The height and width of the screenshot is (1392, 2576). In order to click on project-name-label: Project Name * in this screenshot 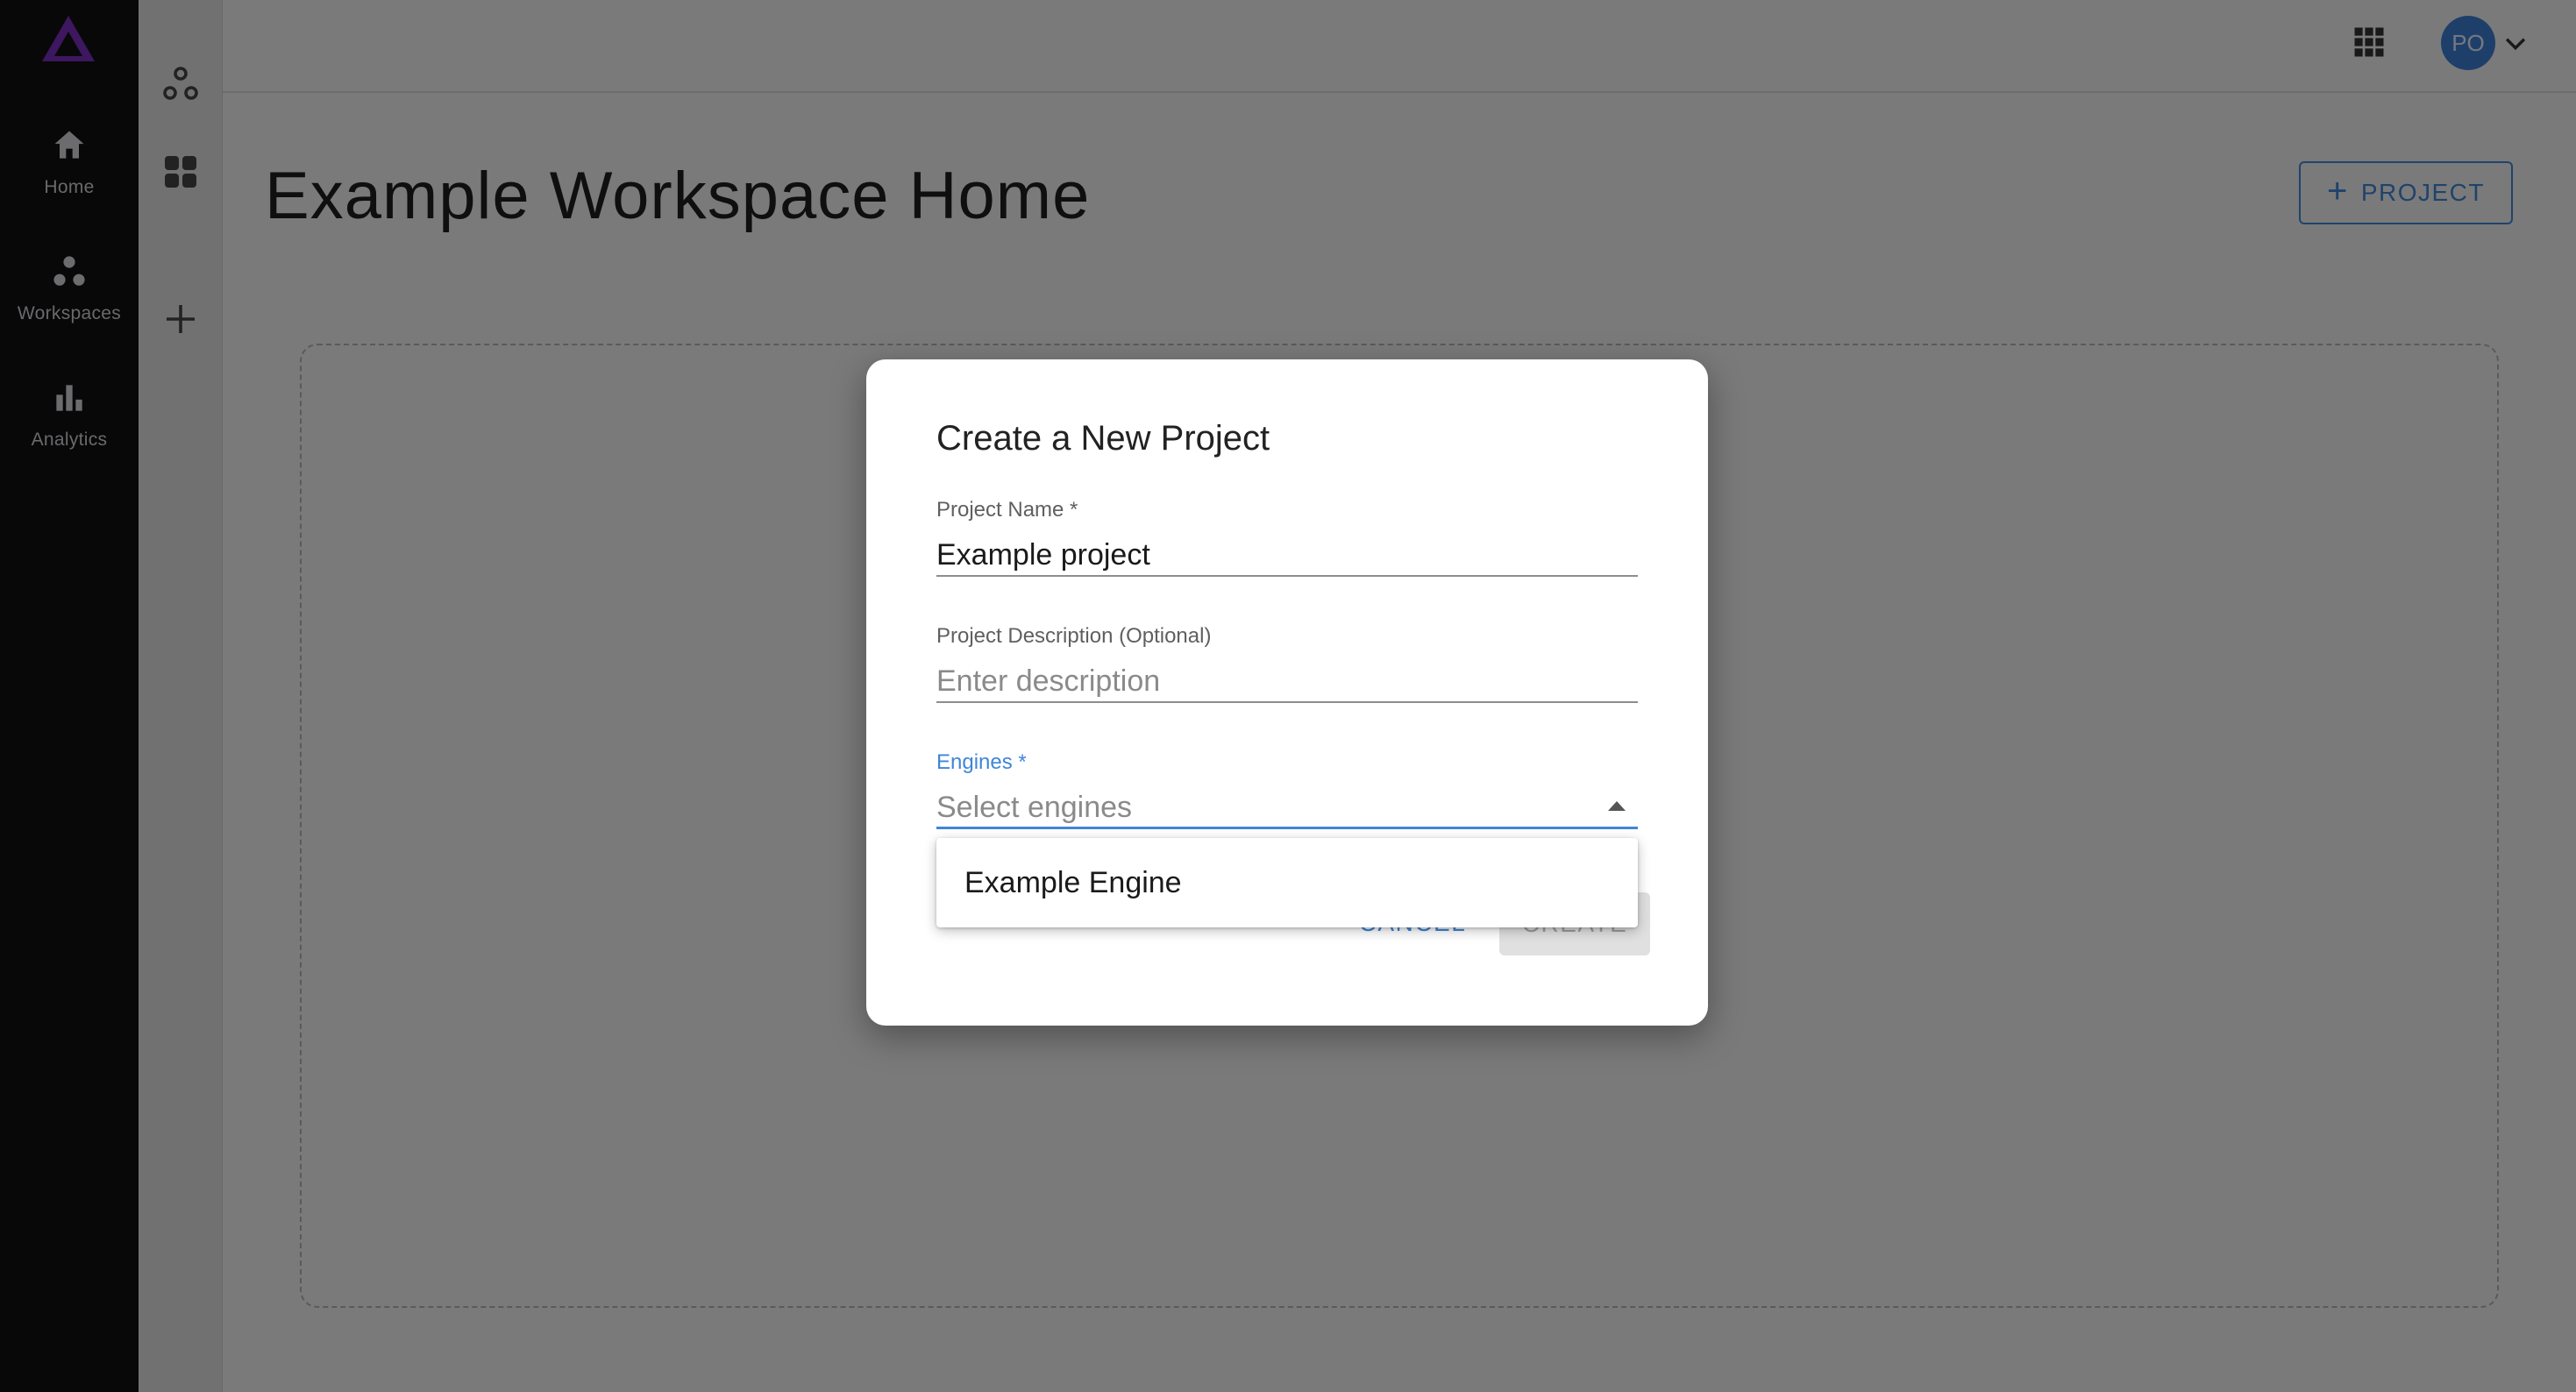, I will do `click(1007, 510)`.